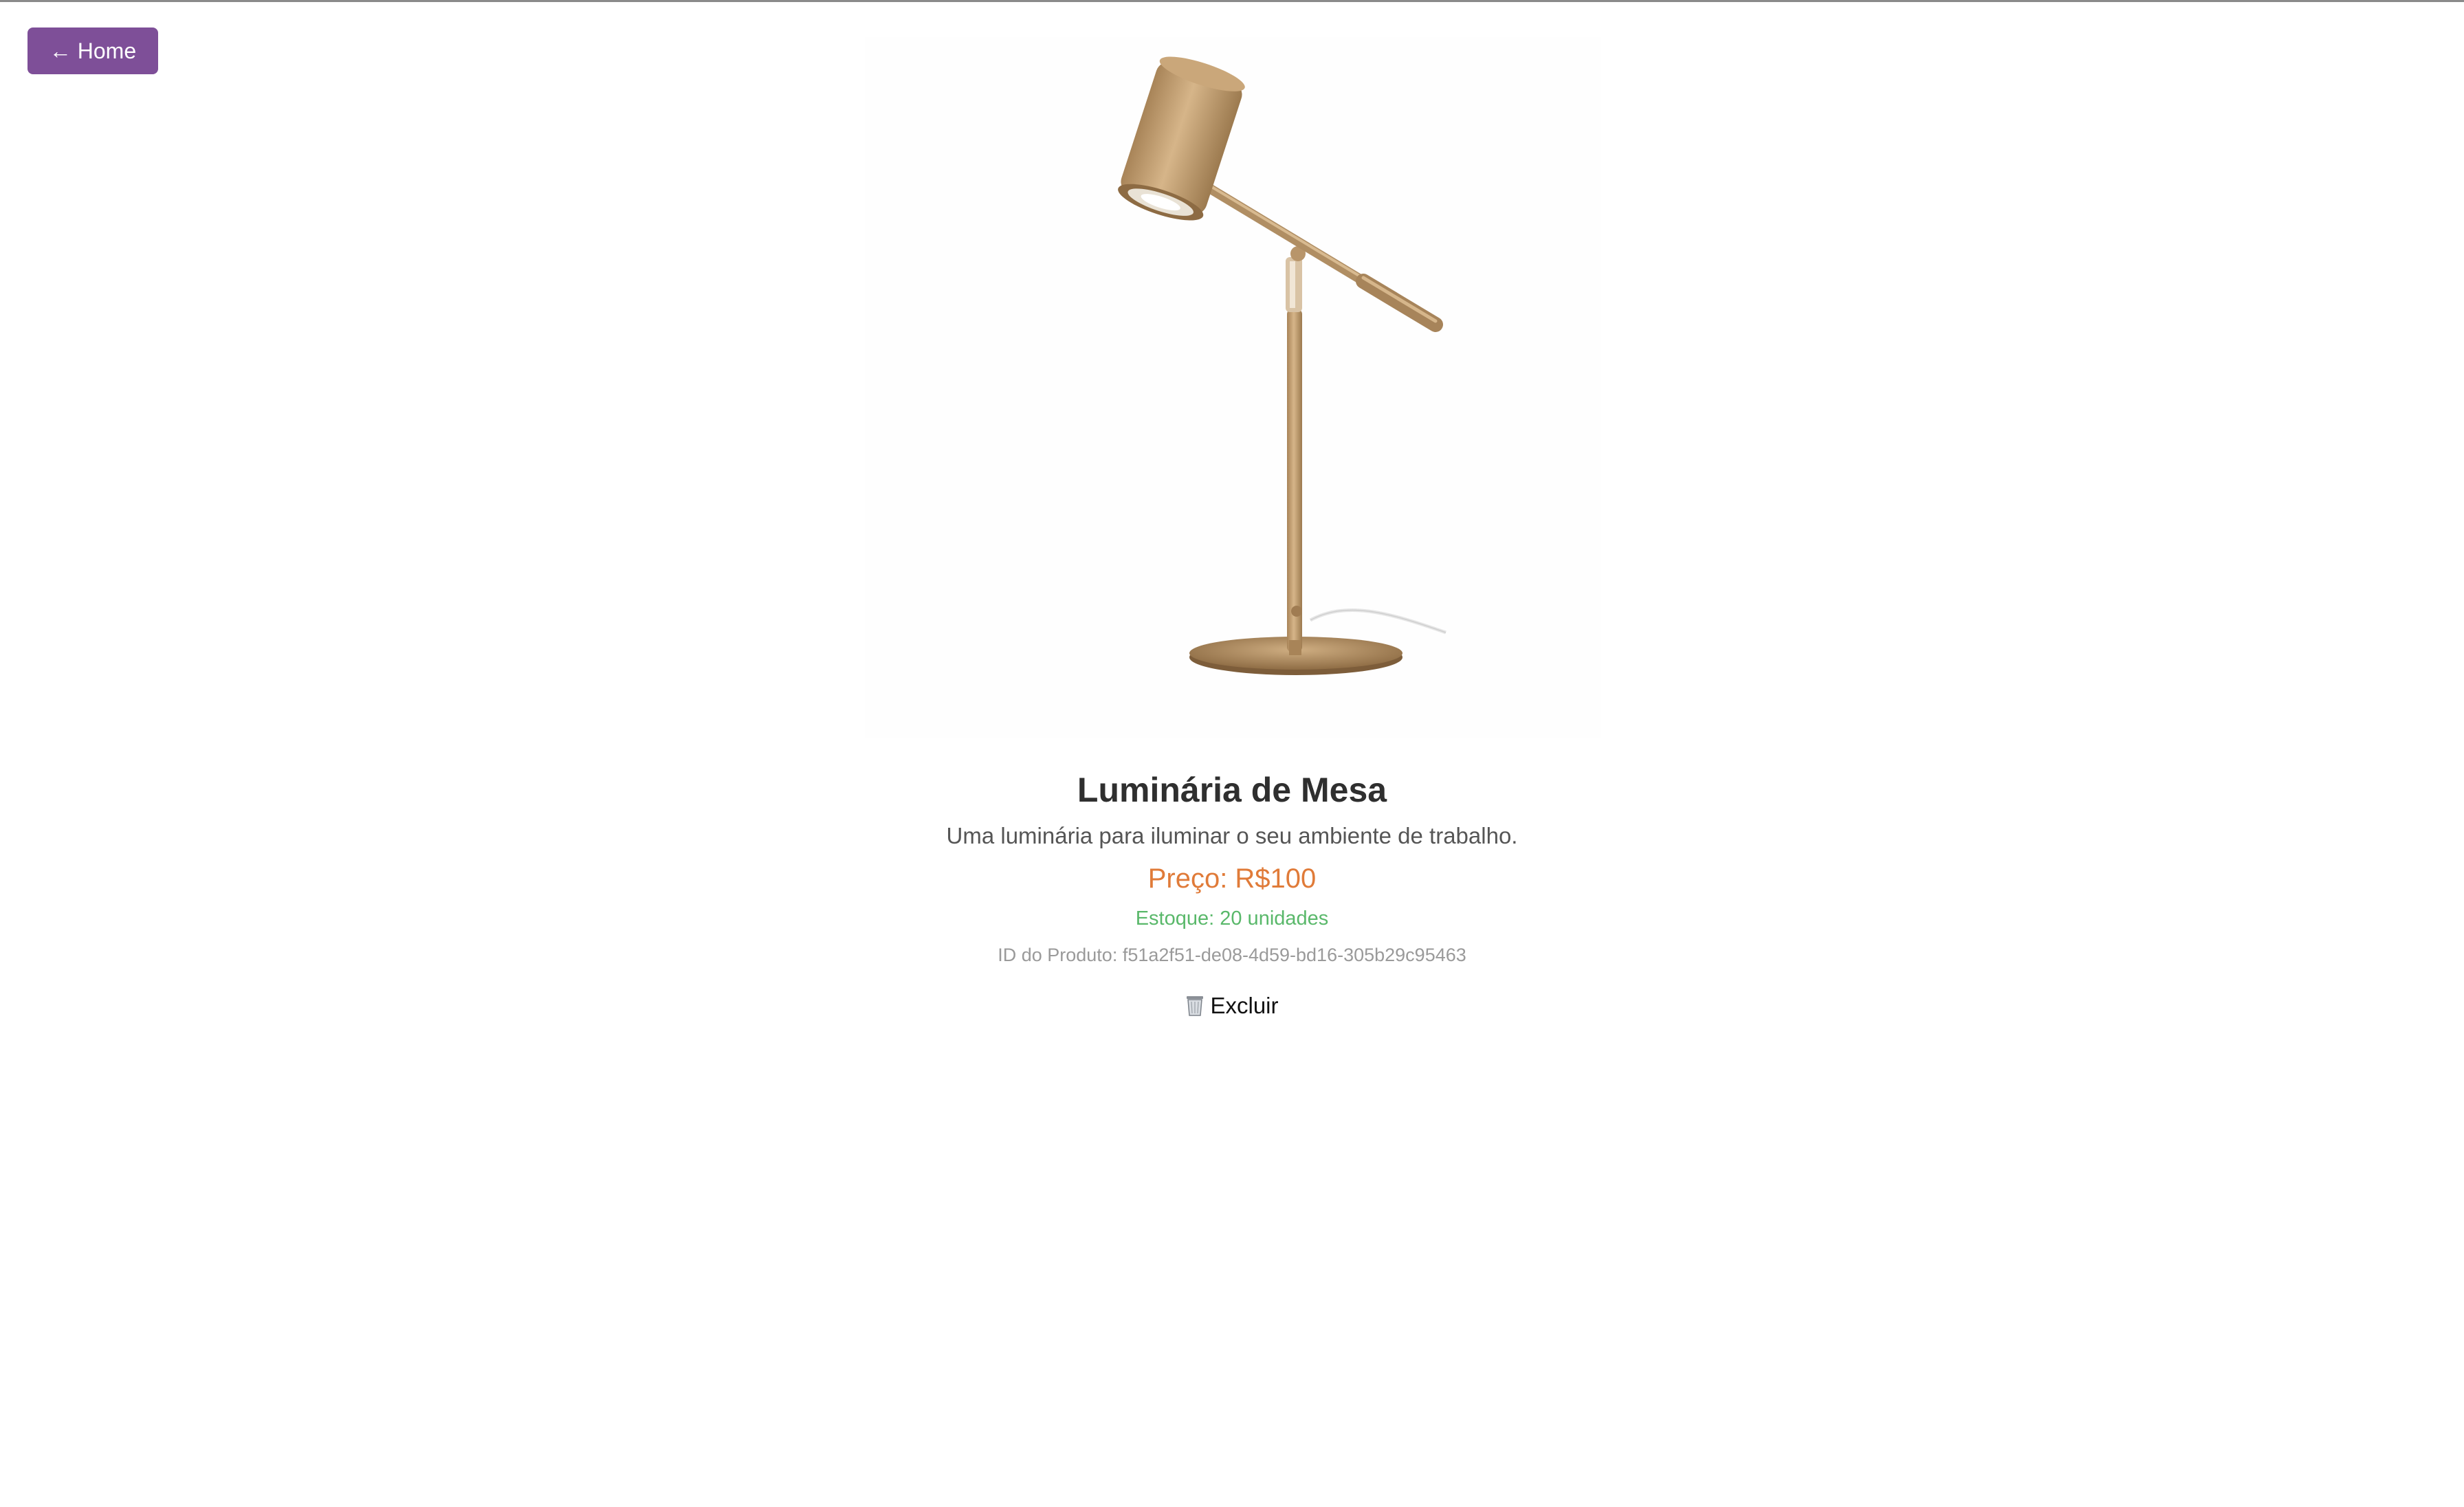 Image resolution: width=2464 pixels, height=1507 pixels. What do you see at coordinates (1232, 879) in the screenshot?
I see `product-price: Preço: R$100` at bounding box center [1232, 879].